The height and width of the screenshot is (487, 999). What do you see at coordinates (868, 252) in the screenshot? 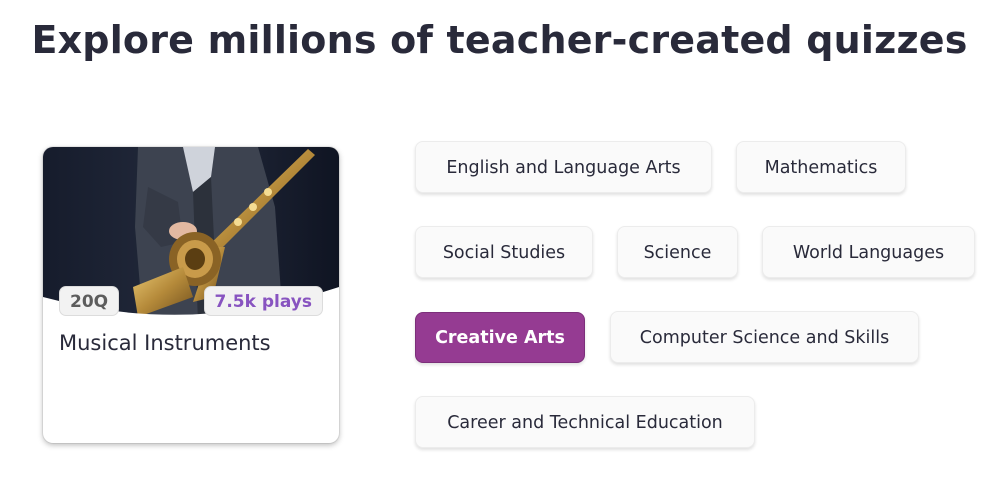
I see `category-chip-world-languages: World Languages` at bounding box center [868, 252].